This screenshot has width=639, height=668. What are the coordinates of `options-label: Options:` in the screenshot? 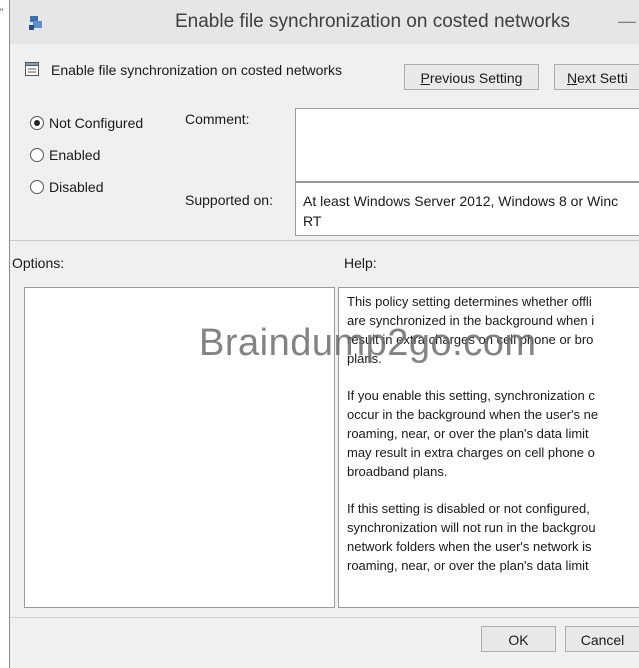 It's located at (38, 263).